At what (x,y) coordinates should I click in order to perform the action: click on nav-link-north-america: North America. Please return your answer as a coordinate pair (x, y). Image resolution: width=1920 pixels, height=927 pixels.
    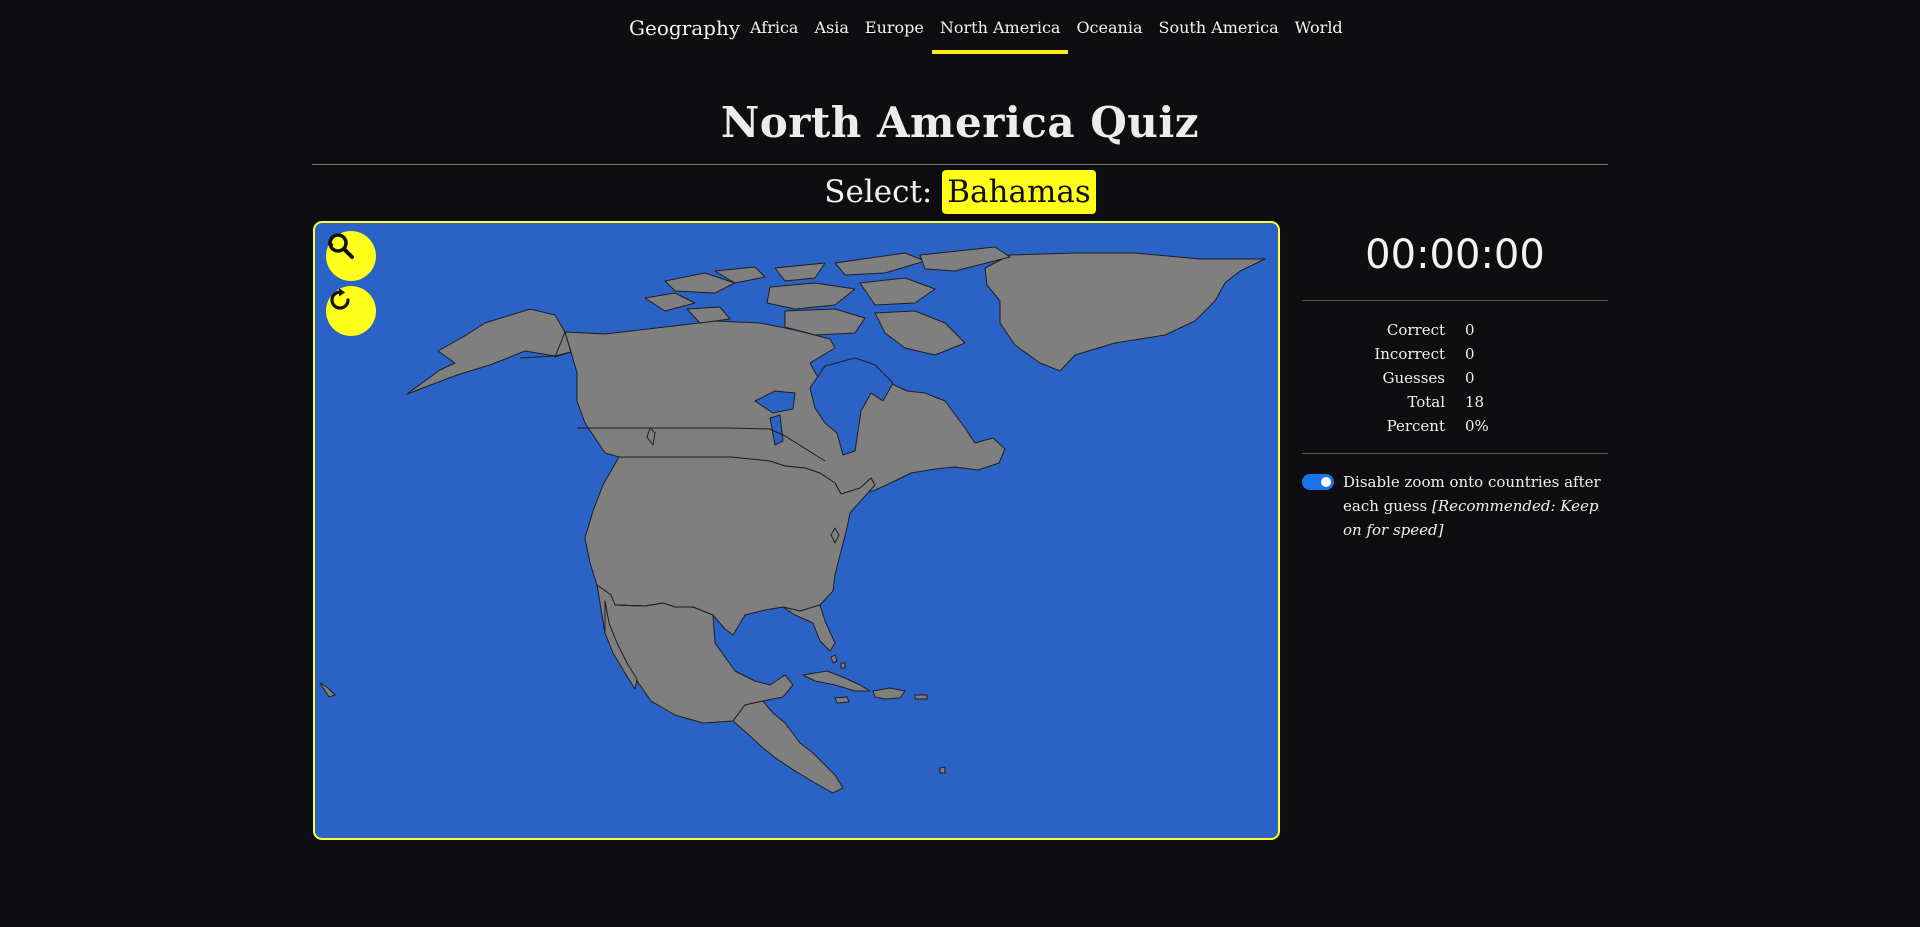
    Looking at the image, I should click on (1000, 27).